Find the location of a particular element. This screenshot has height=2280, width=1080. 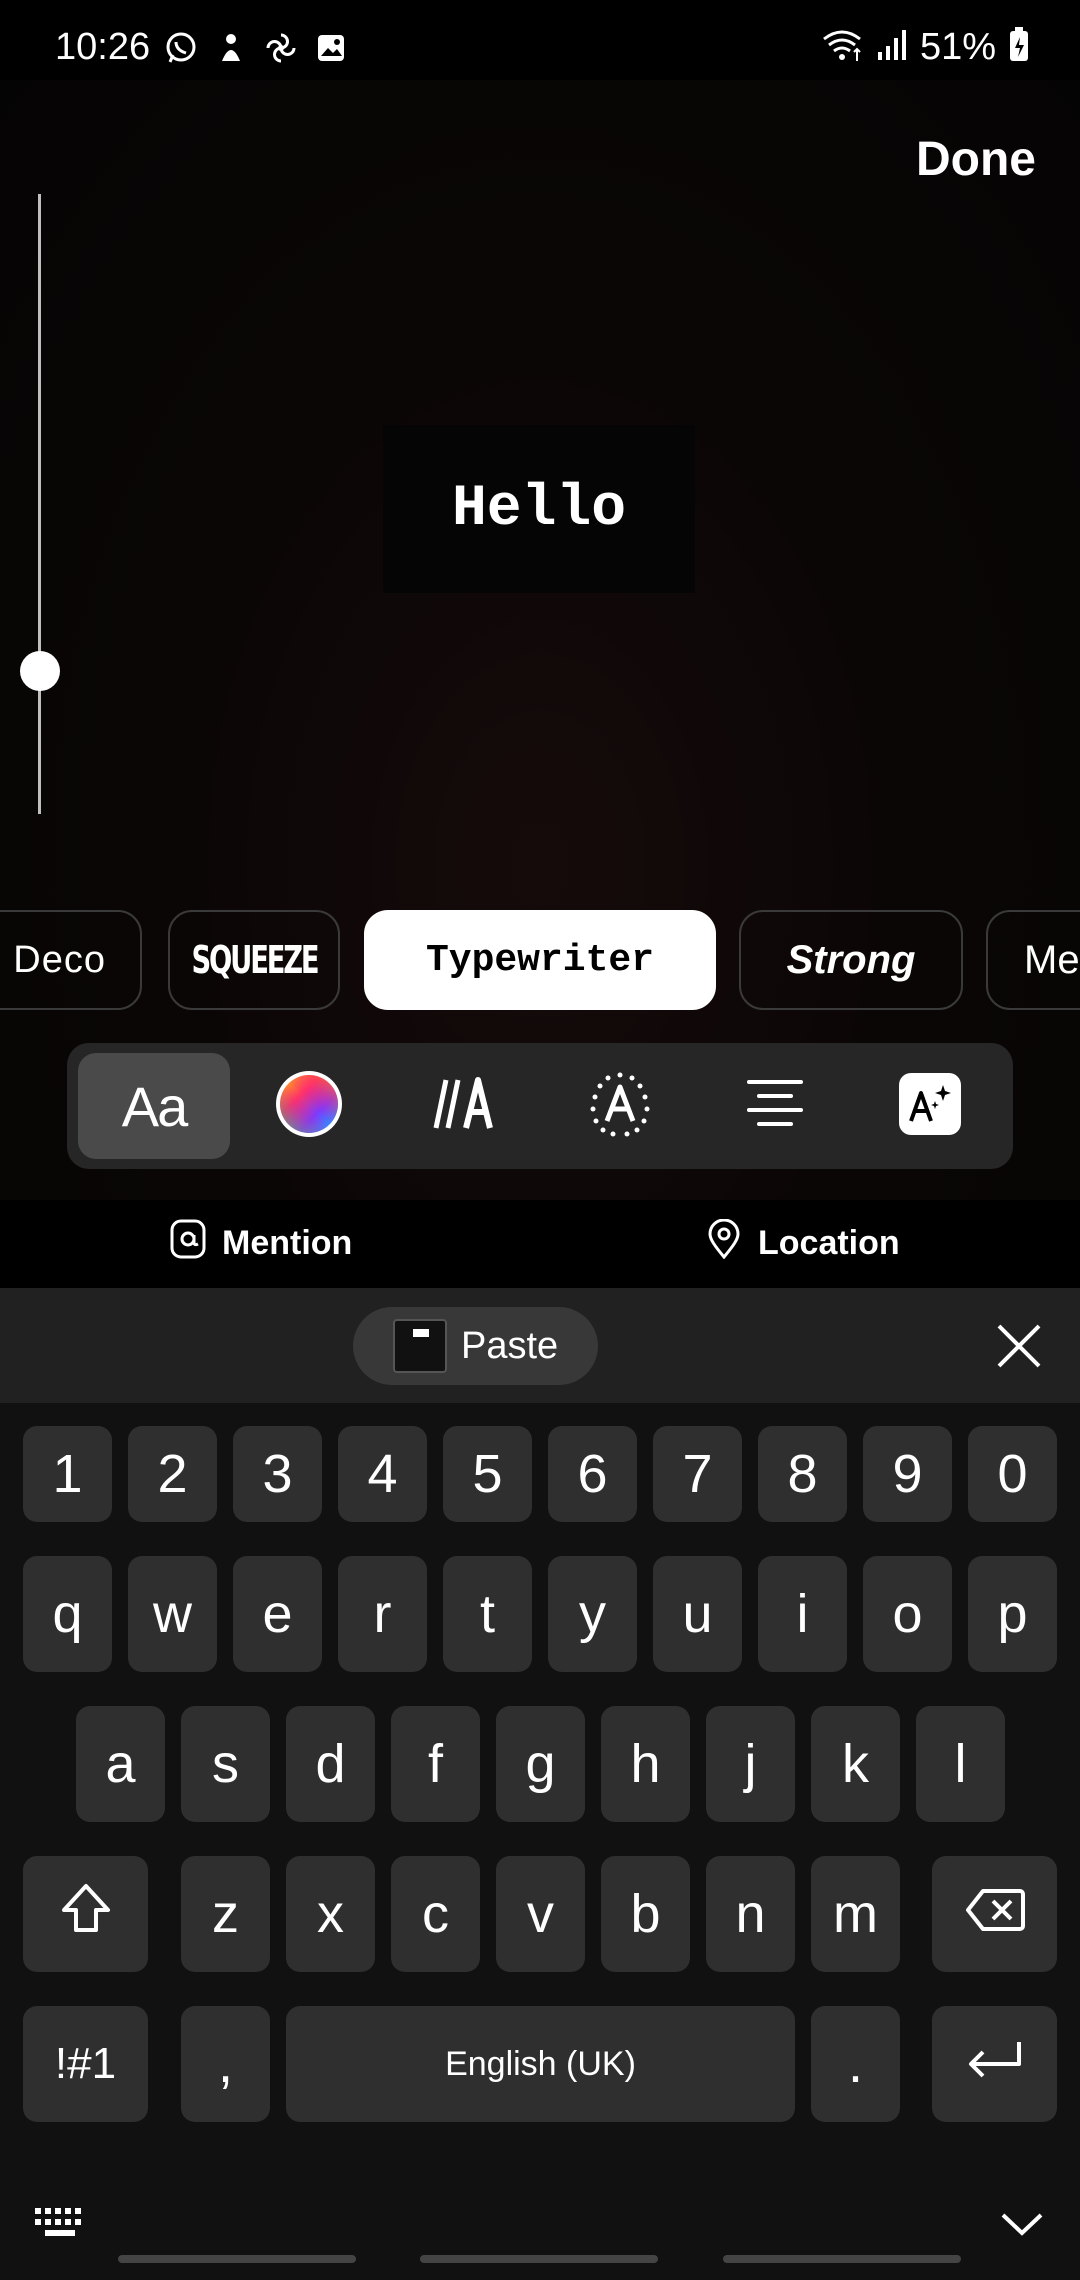

font-chip-typewriter: Typewriter is located at coordinates (540, 960).